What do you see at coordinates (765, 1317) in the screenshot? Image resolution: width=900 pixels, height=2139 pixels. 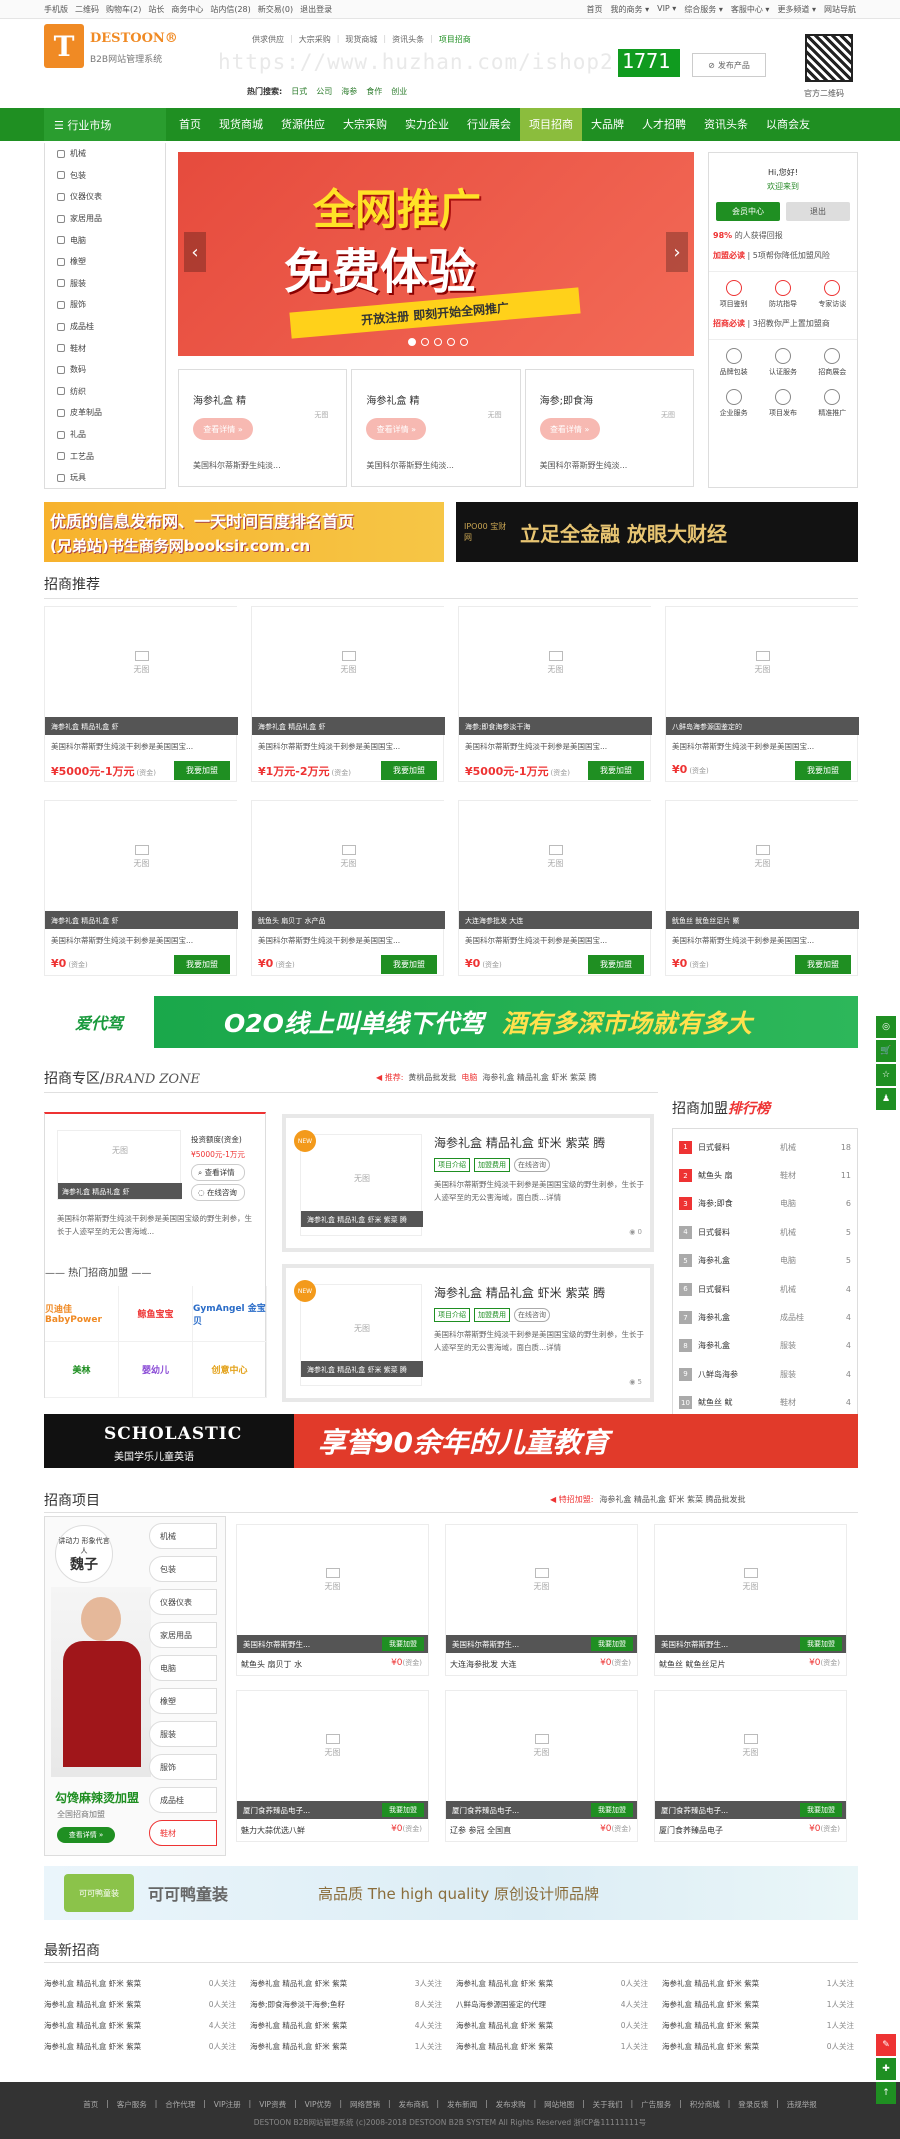 I see `rank-item: 7 海参礼盒 成品桂 4` at bounding box center [765, 1317].